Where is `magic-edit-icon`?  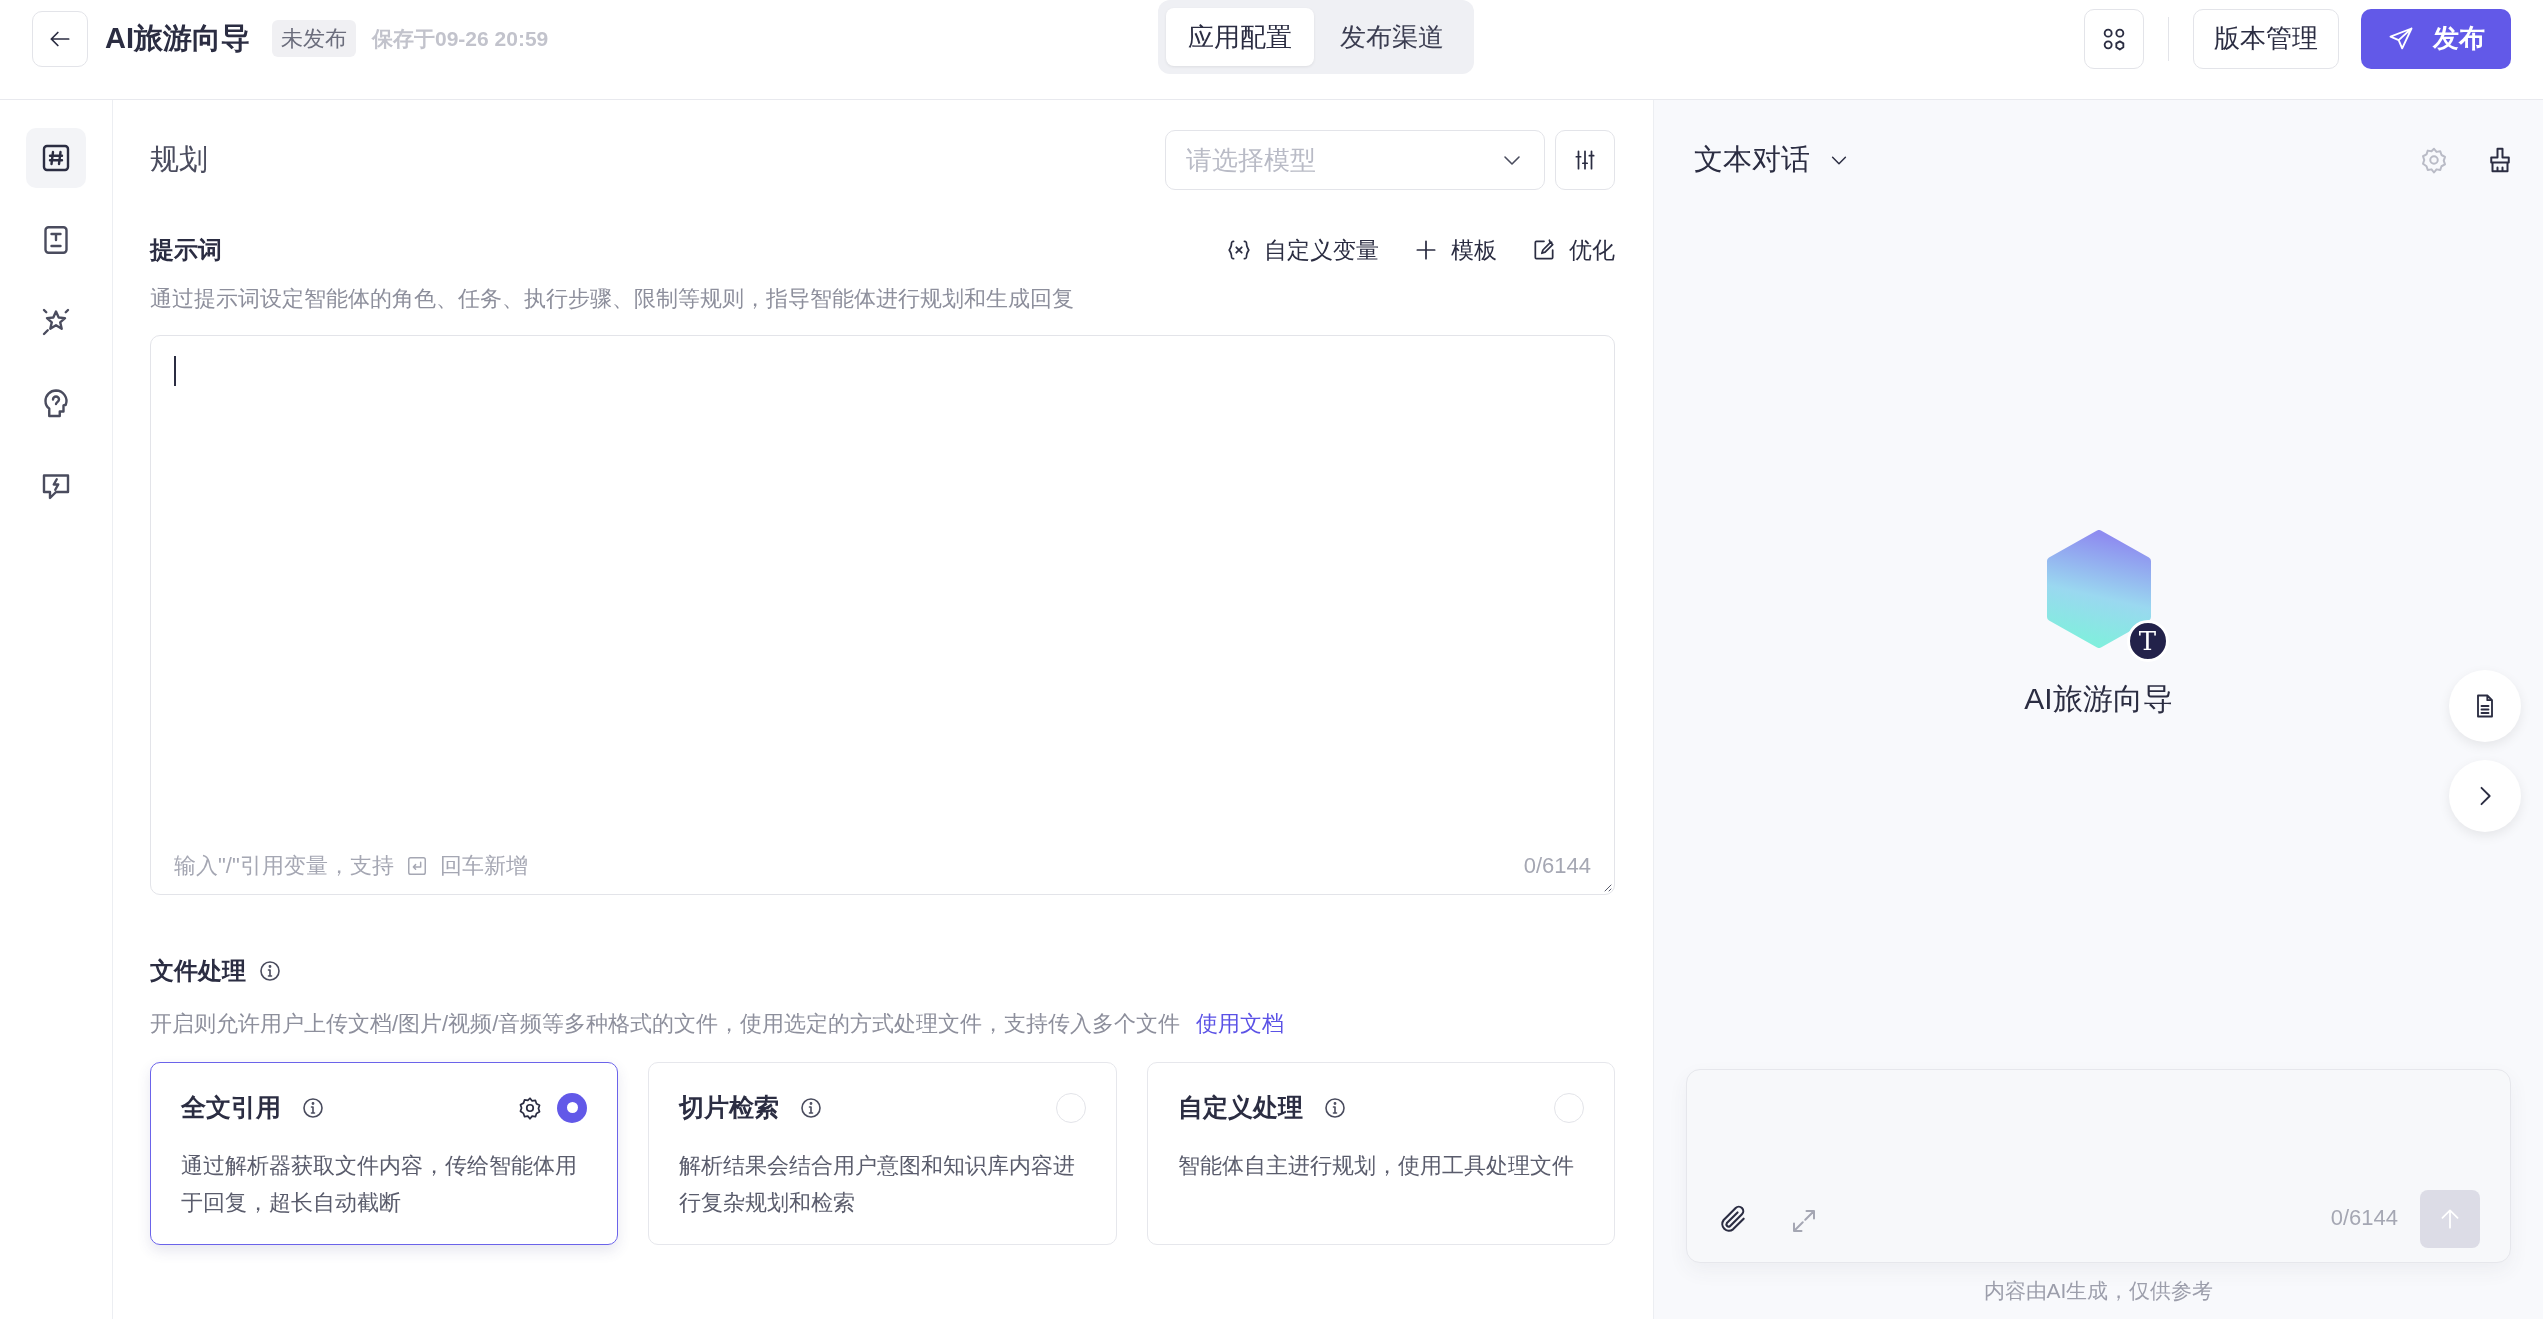
magic-edit-icon is located at coordinates (1544, 250).